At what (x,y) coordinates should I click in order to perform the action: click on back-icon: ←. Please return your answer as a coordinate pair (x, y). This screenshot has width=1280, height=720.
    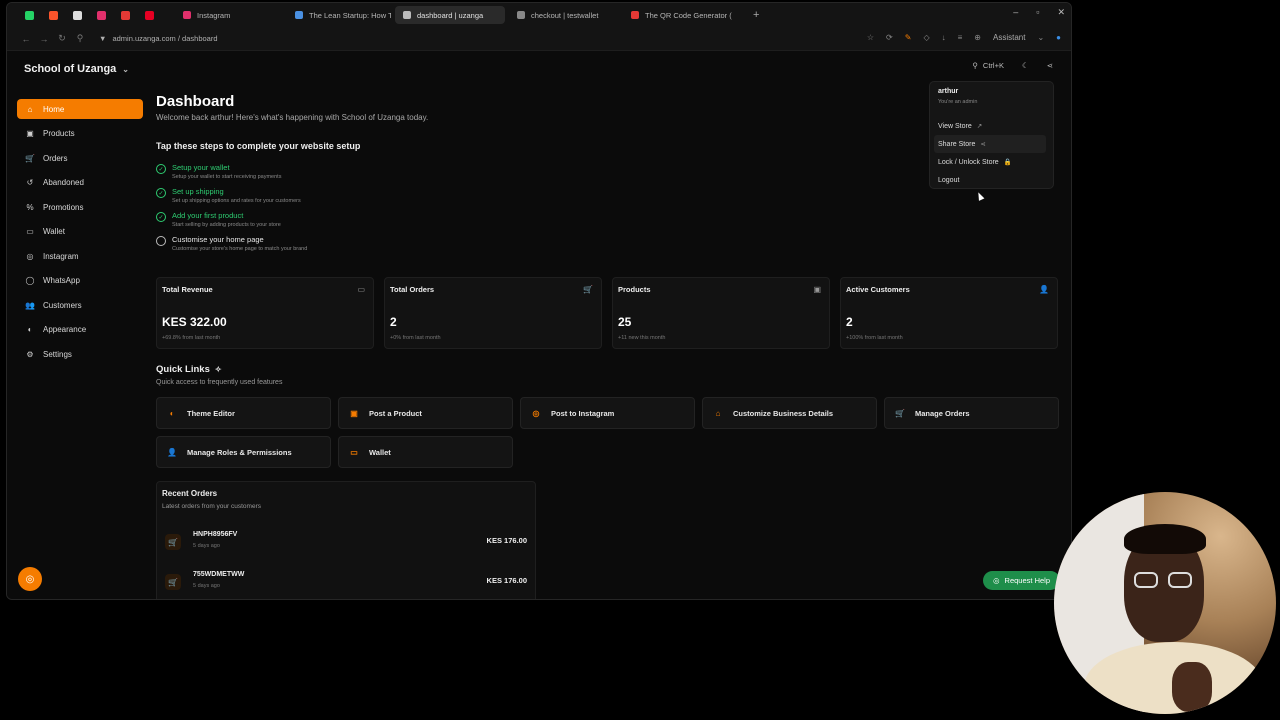
    Looking at the image, I should click on (26, 39).